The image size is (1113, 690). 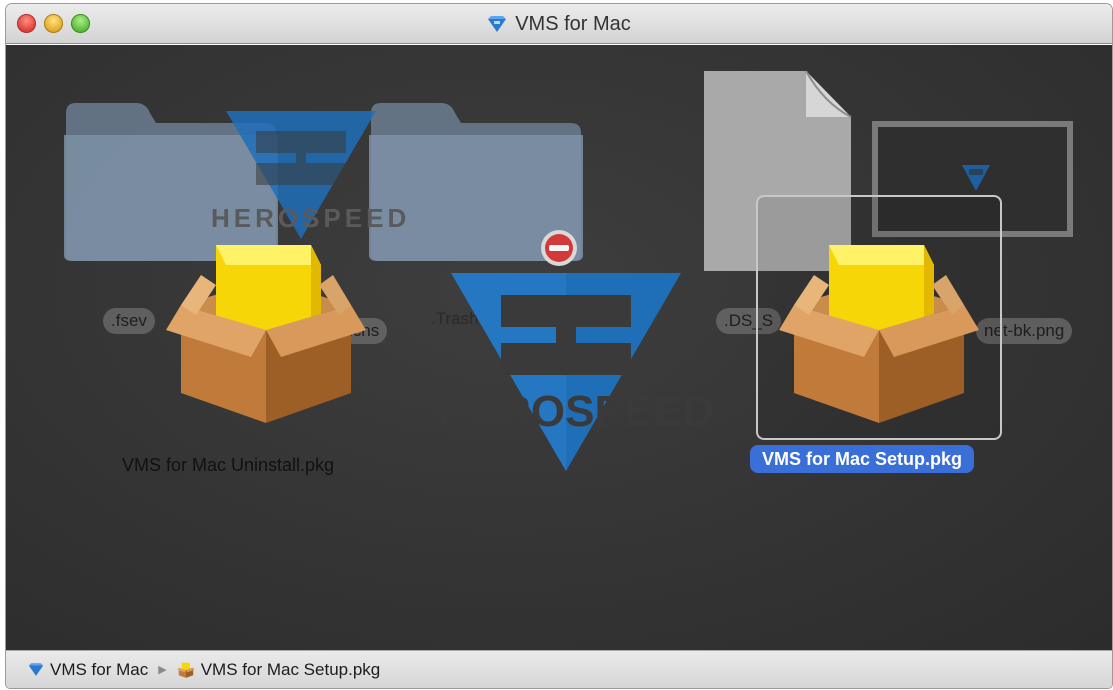 I want to click on fseventsd-label: .fsev, so click(x=129, y=321).